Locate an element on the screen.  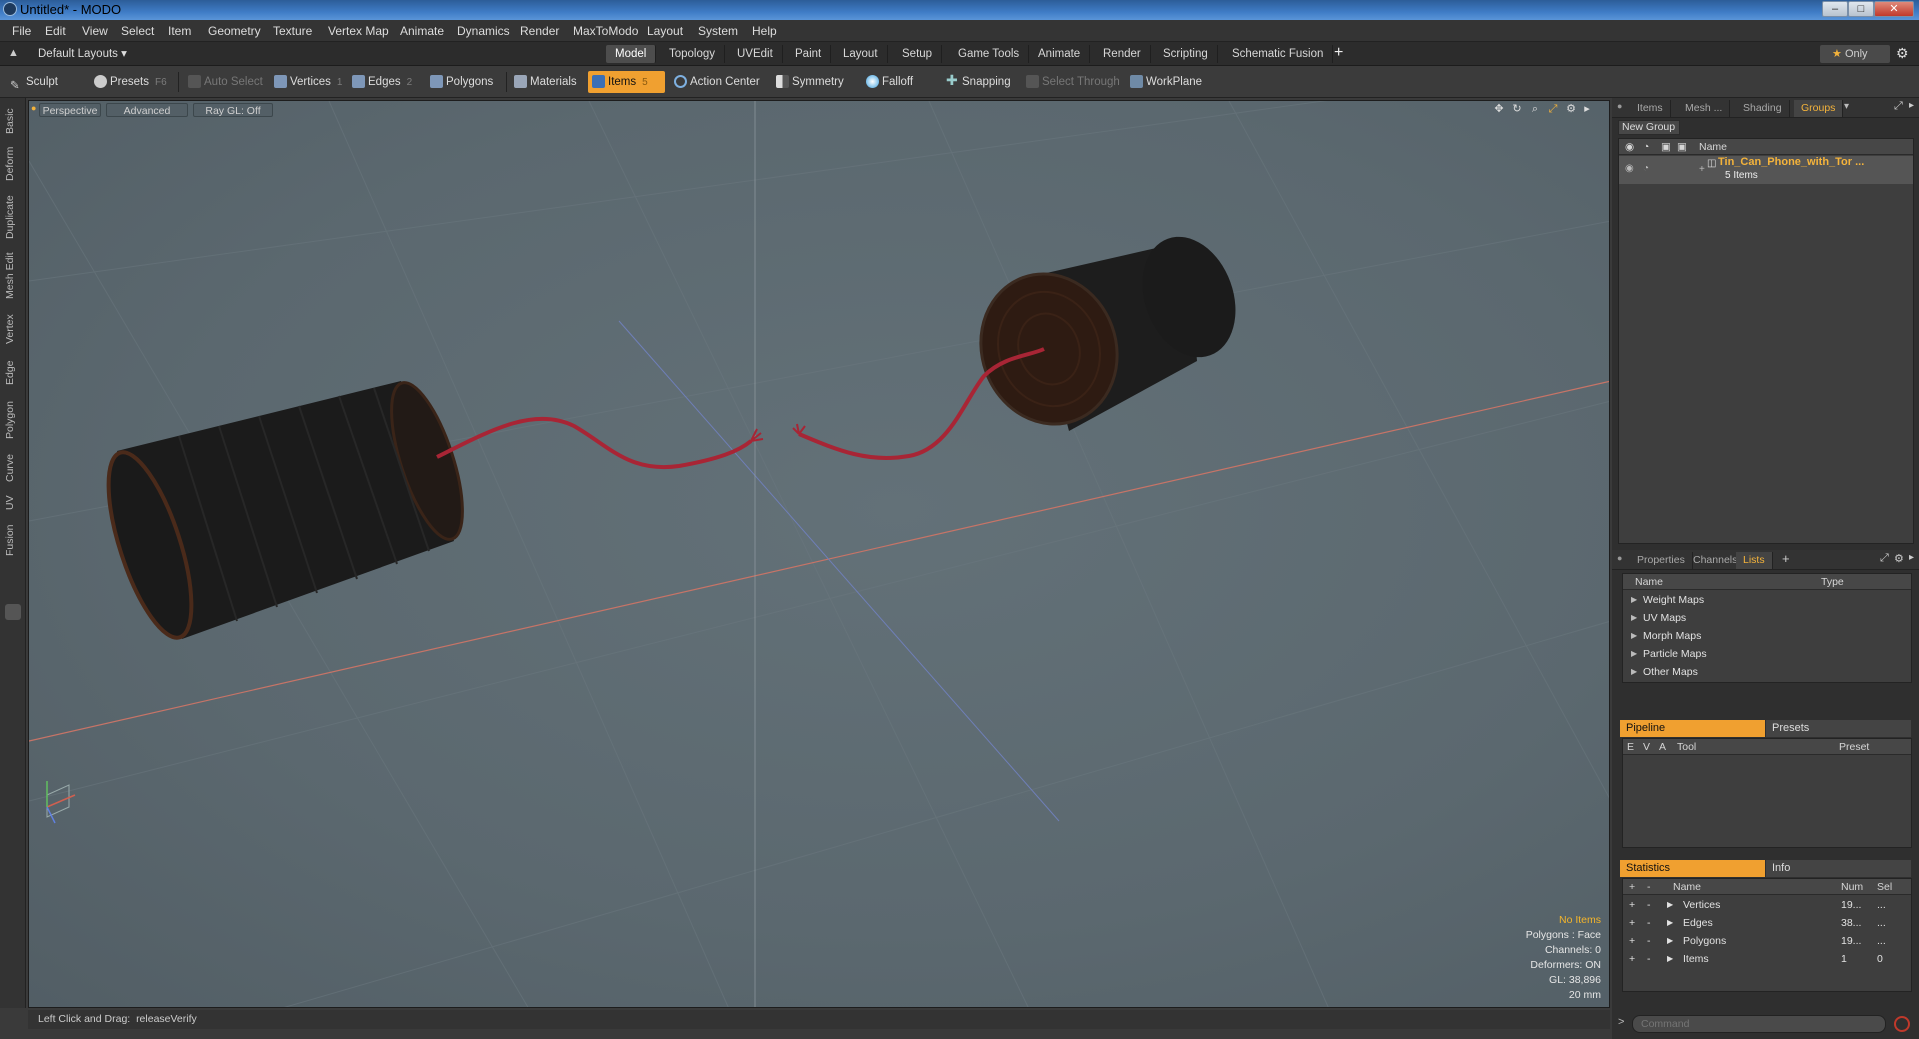
visibility-eye-icon: ◉ is located at coordinates (1629, 168).